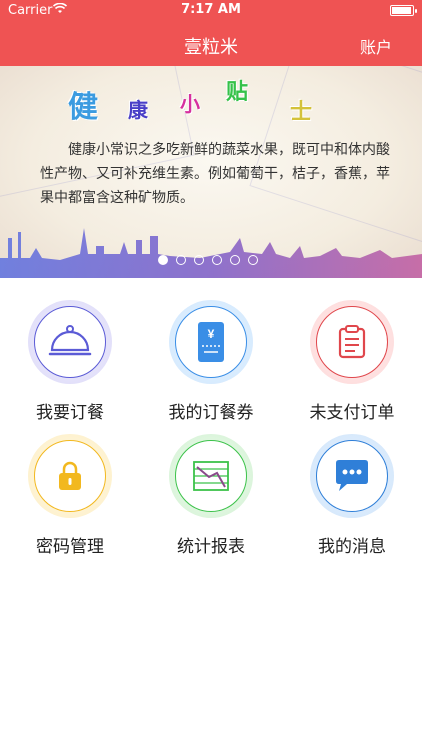 The width and height of the screenshot is (422, 750). Describe the element at coordinates (352, 413) in the screenshot. I see `menu-label: 未支付订单` at that location.